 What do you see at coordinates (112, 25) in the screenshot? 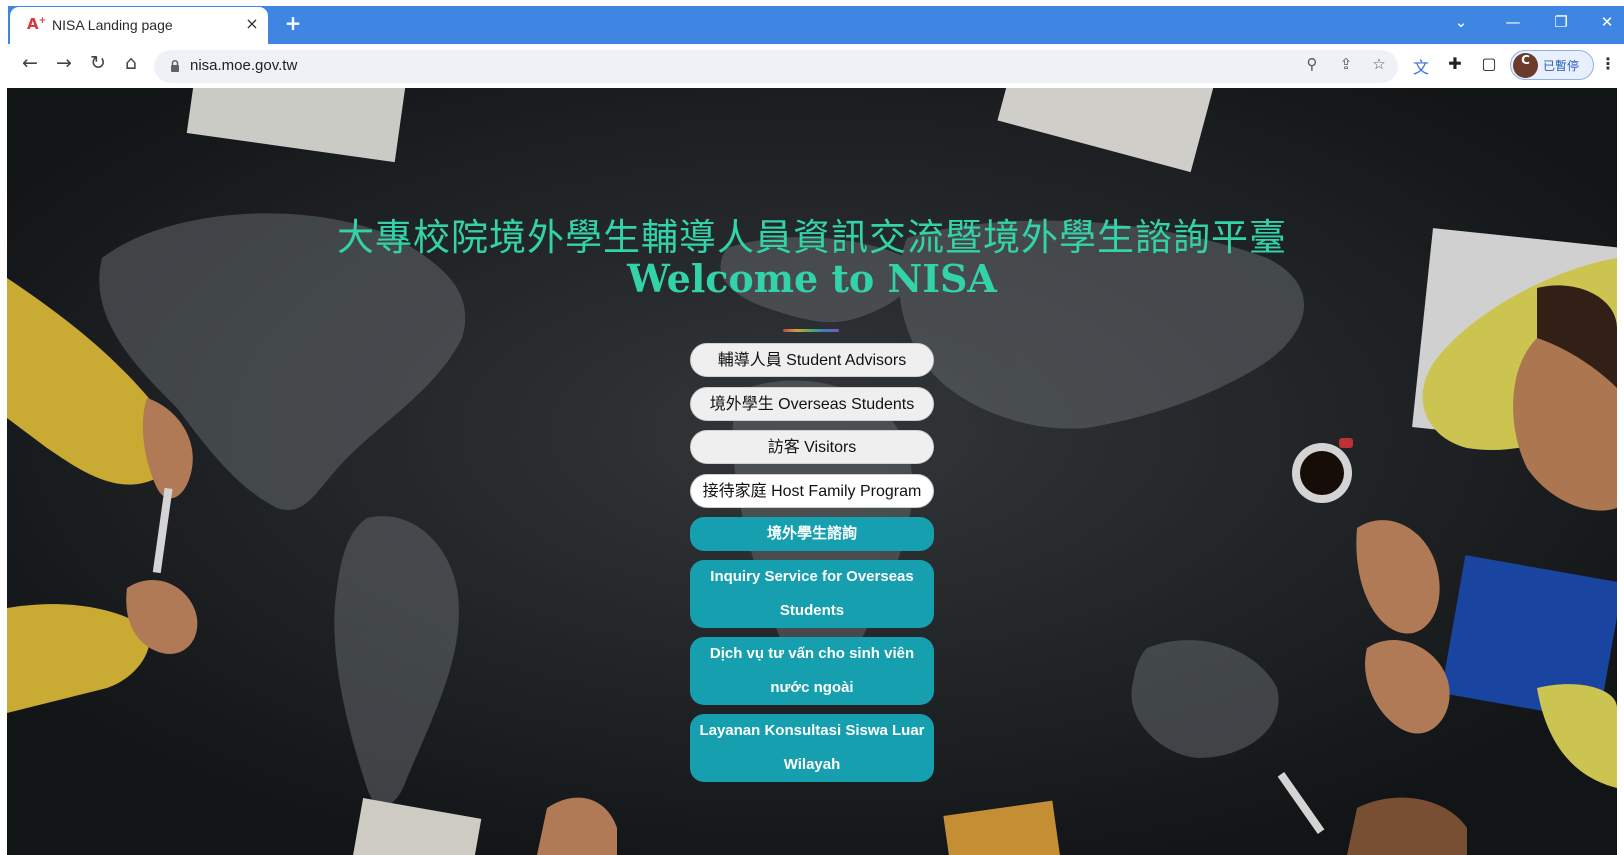
I see `tab-title: NISA Landing page` at bounding box center [112, 25].